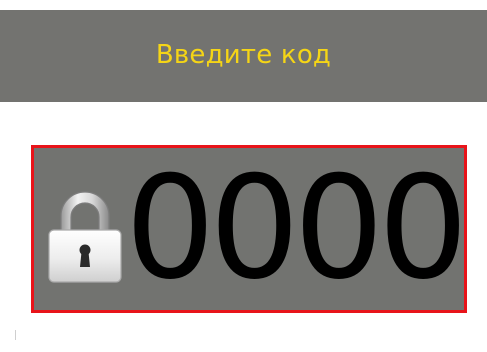 This screenshot has width=487, height=352. I want to click on padlock-icon, so click(85, 237).